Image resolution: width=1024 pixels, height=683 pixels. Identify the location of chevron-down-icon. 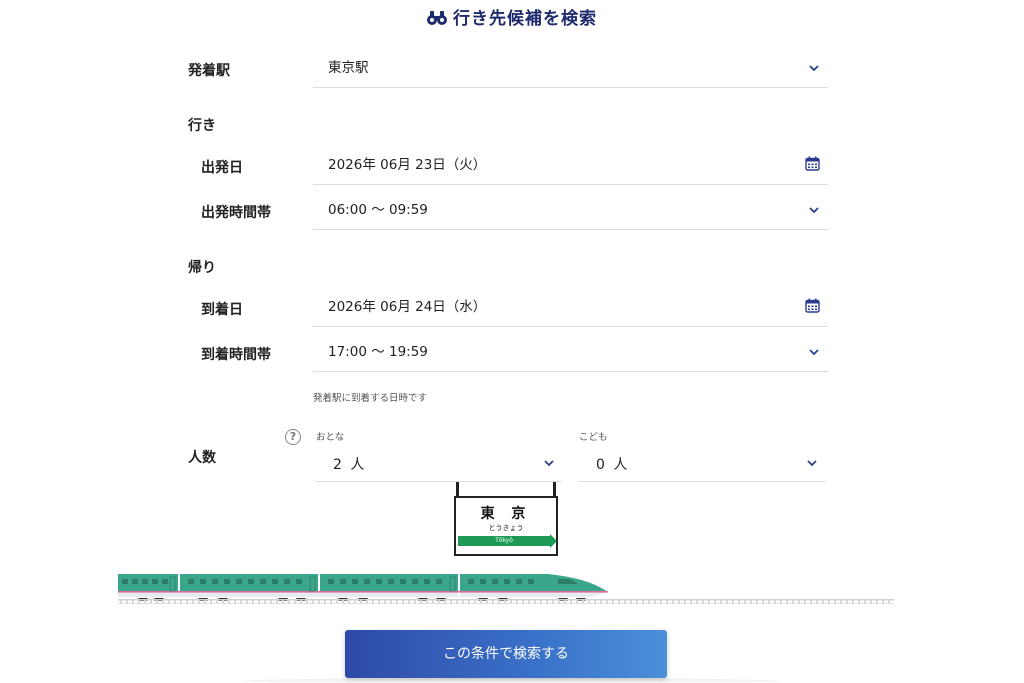
(814, 68).